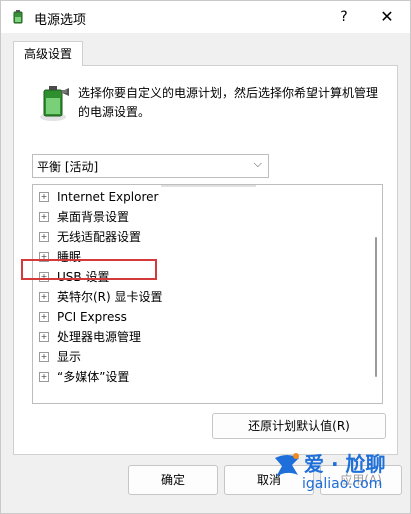 The image size is (411, 514). What do you see at coordinates (257, 163) in the screenshot?
I see `chevron-down-icon: ⌵` at bounding box center [257, 163].